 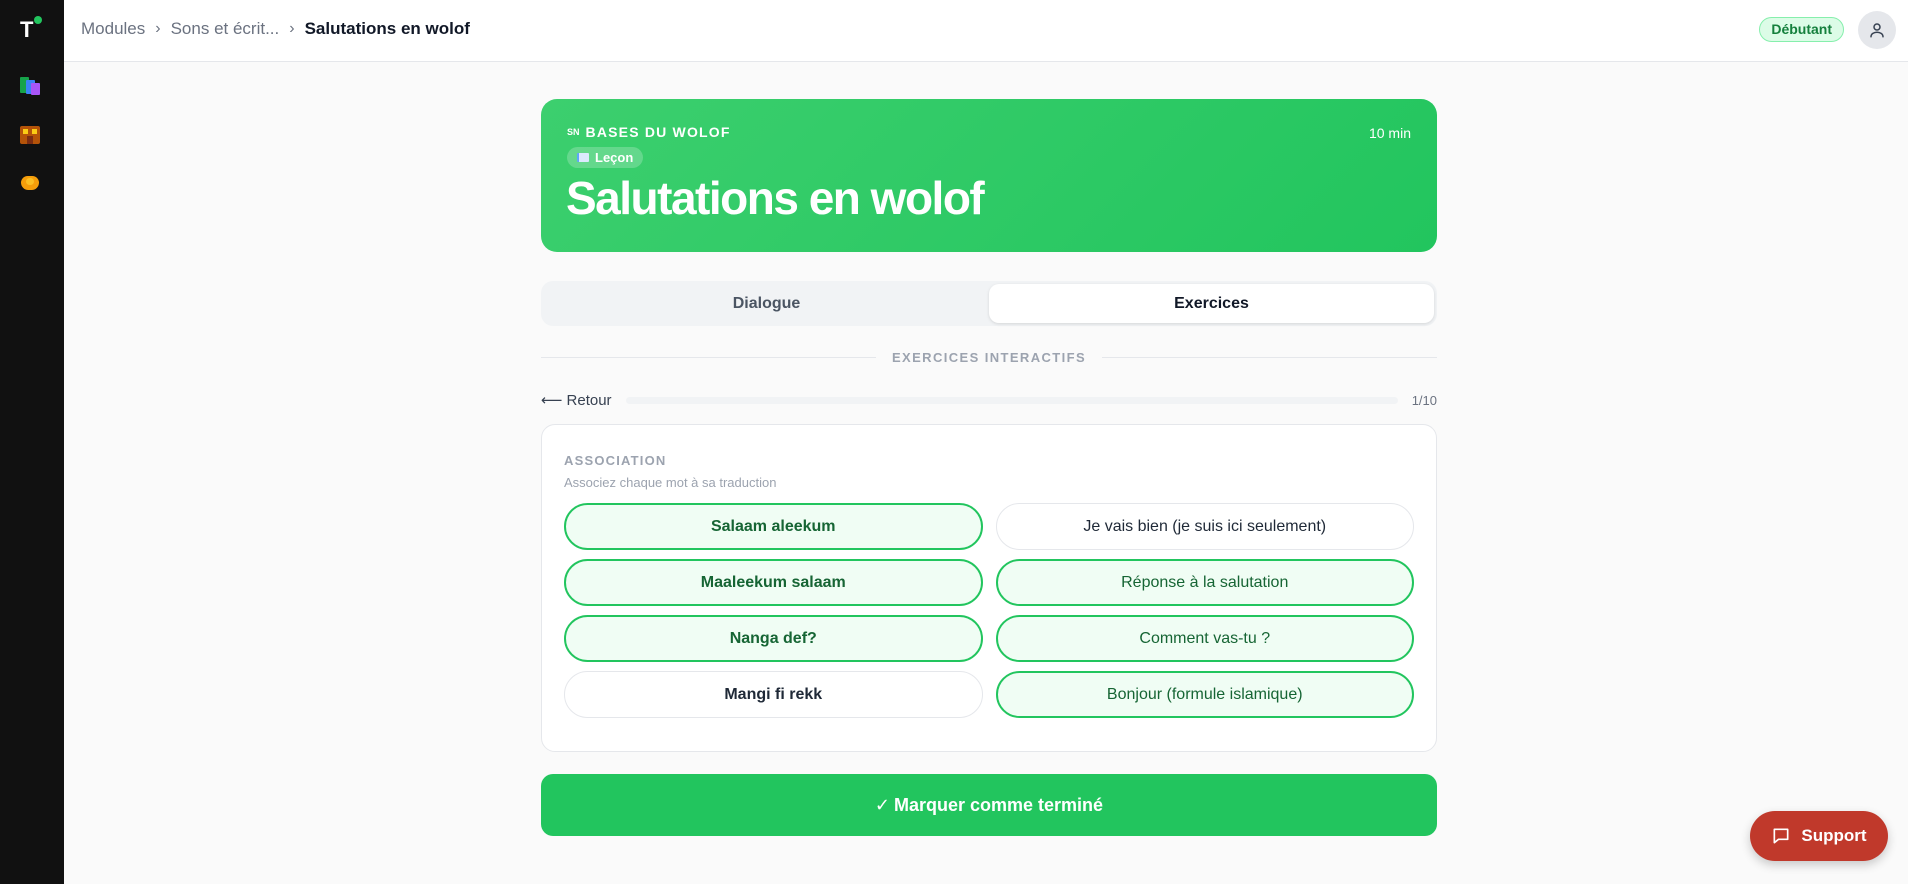 I want to click on progress-count: 1/10, so click(x=1424, y=400).